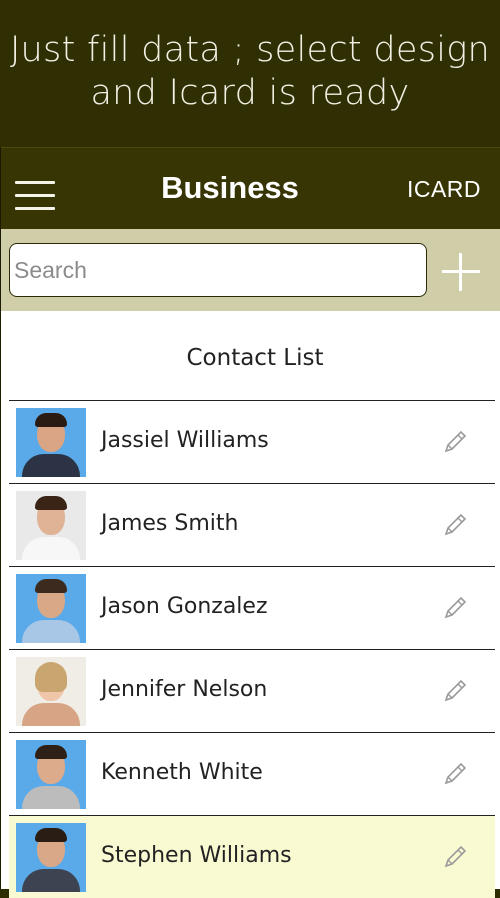  I want to click on contact-list-title: Contact List, so click(255, 358).